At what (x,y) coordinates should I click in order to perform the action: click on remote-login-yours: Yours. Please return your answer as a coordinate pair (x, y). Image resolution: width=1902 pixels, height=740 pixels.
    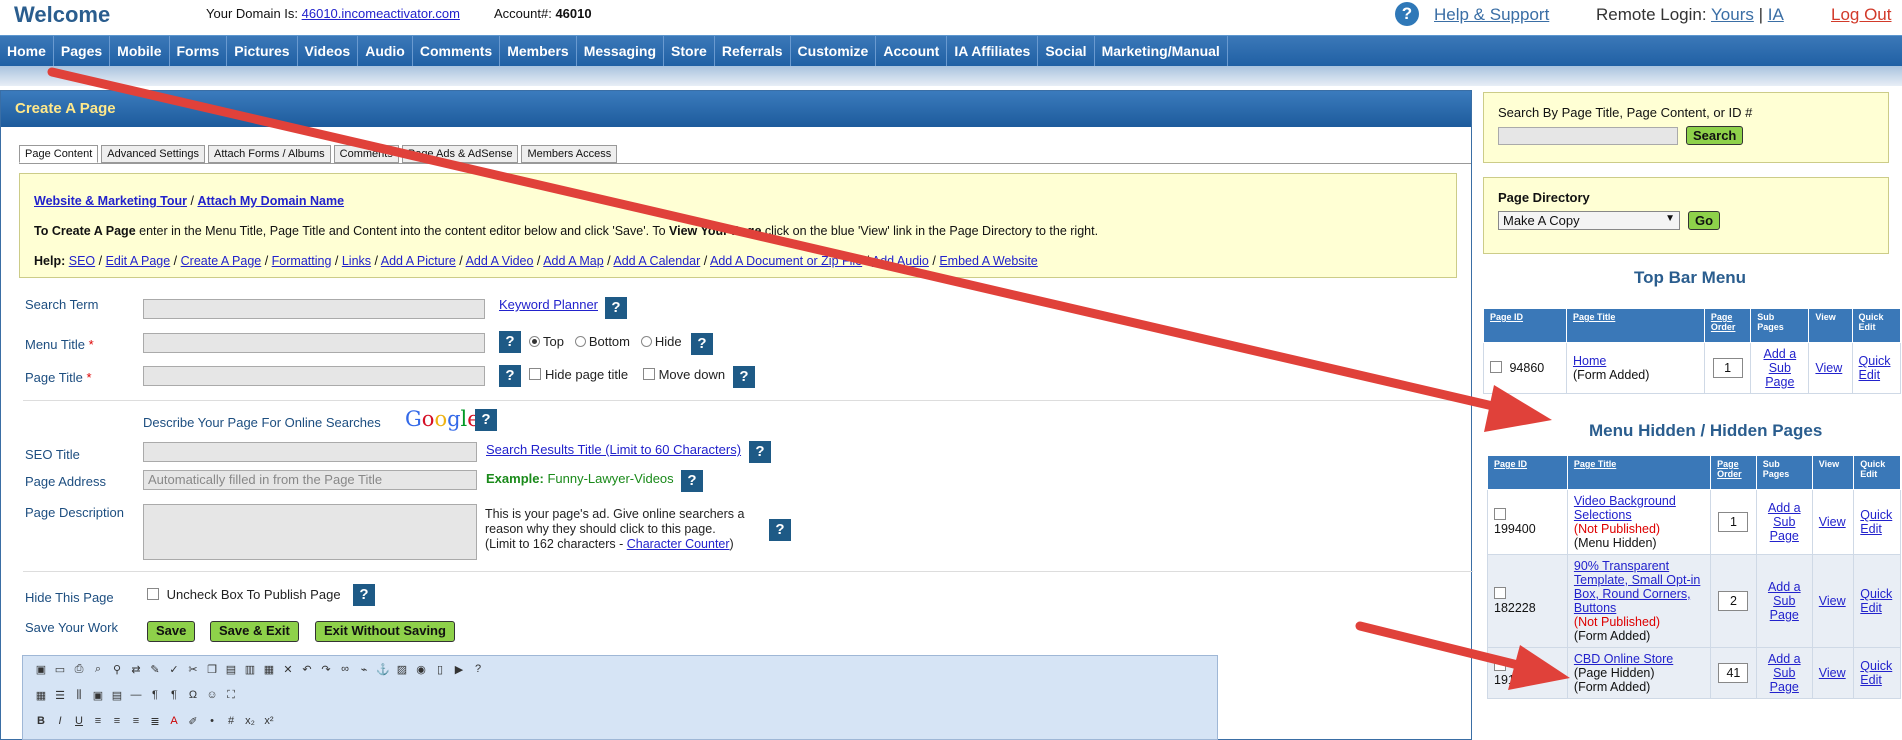
    Looking at the image, I should click on (1732, 14).